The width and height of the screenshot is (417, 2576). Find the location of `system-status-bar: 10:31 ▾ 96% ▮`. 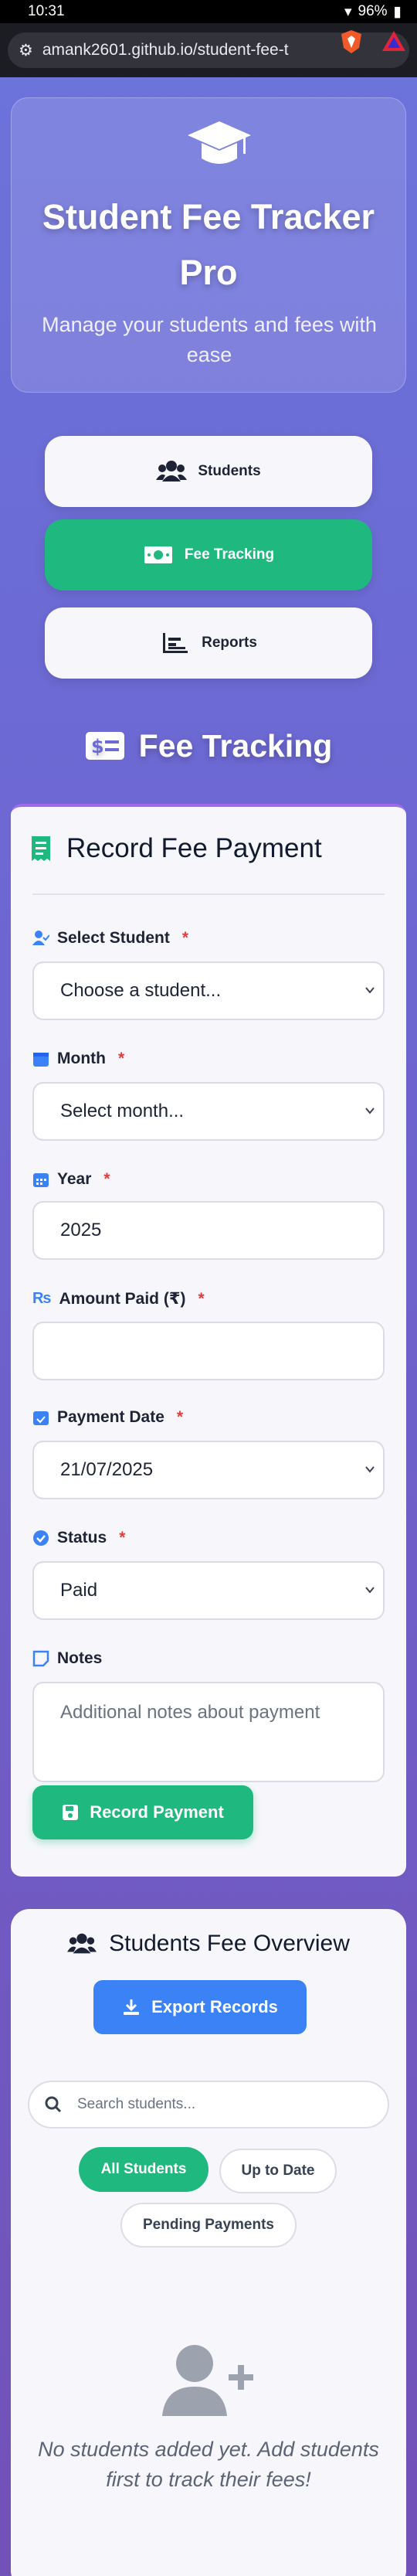

system-status-bar: 10:31 ▾ 96% ▮ is located at coordinates (208, 11).